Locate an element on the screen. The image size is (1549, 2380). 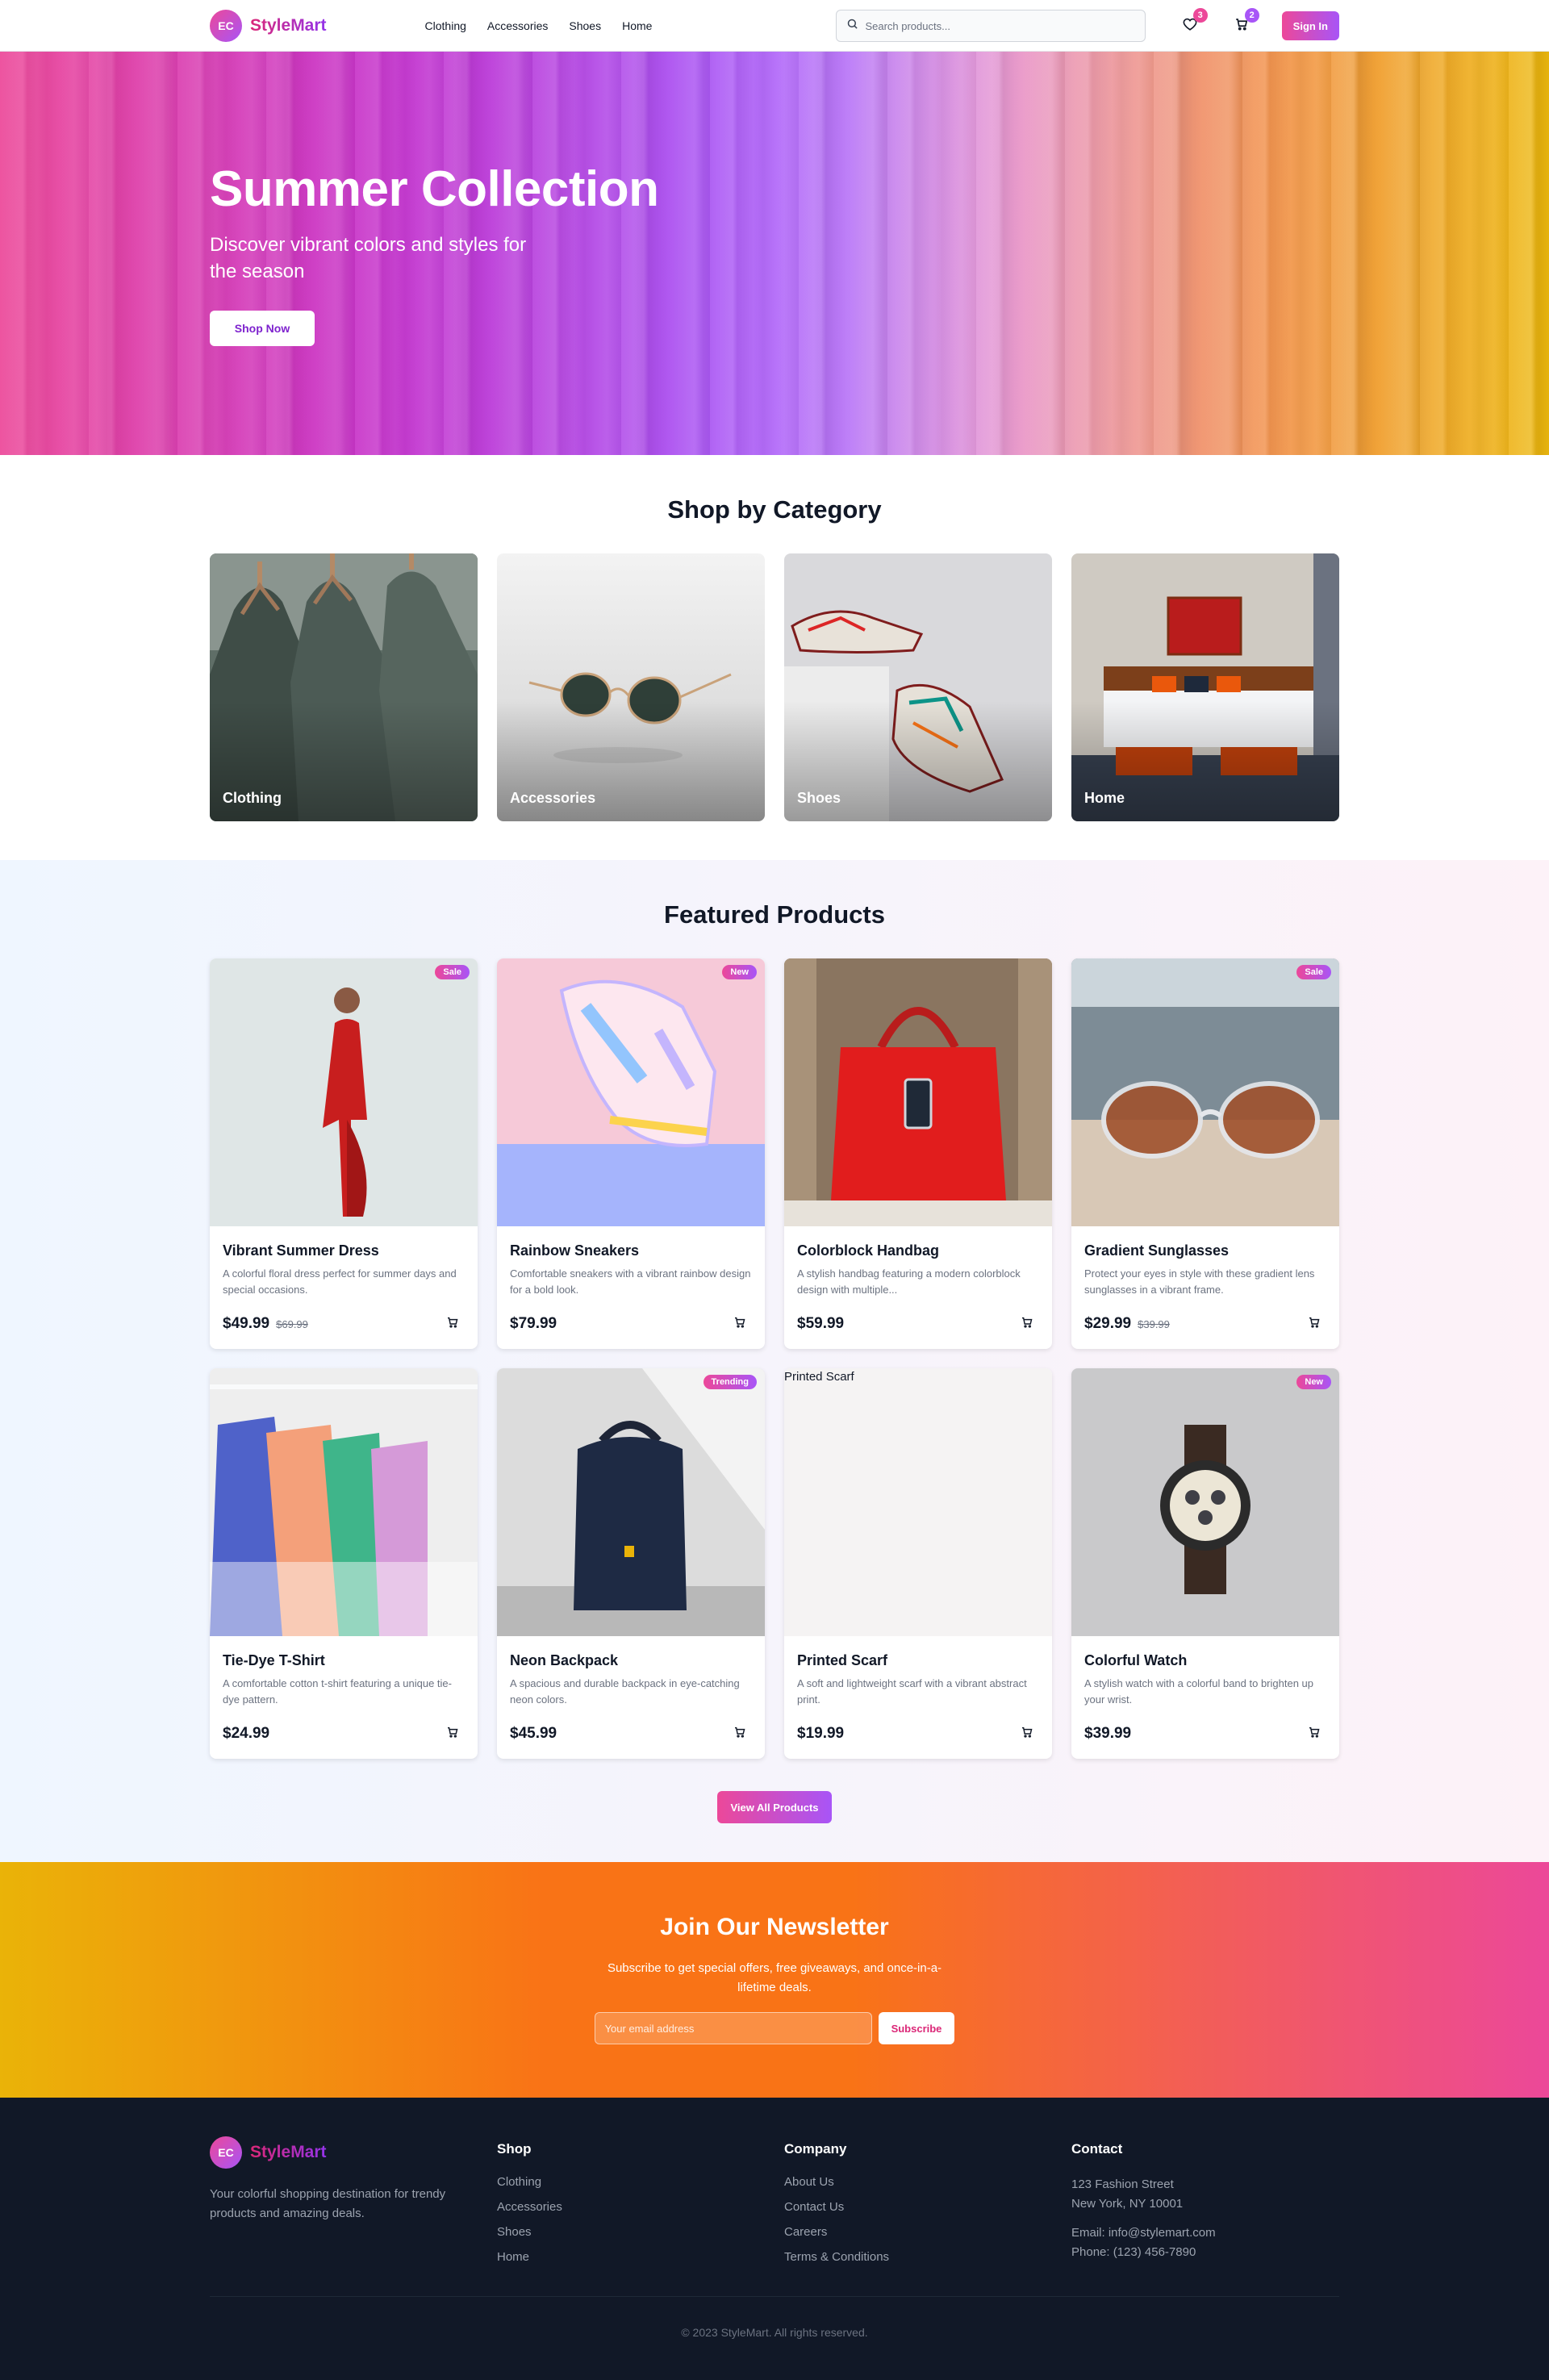
footer-link-terms: Terms & Conditions is located at coordinates (918, 2257).